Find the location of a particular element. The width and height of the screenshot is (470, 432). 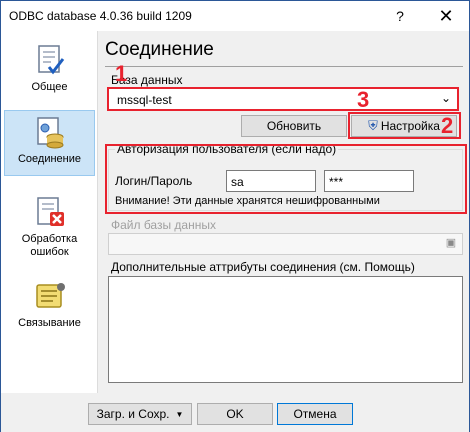

sidebar-item-error-handling: Обработка ошибок is located at coordinates (49, 227).